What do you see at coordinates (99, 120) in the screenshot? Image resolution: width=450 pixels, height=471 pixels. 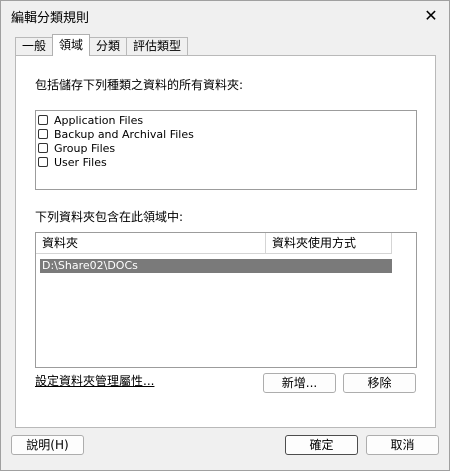 I see `folder-type-label: Application Files` at bounding box center [99, 120].